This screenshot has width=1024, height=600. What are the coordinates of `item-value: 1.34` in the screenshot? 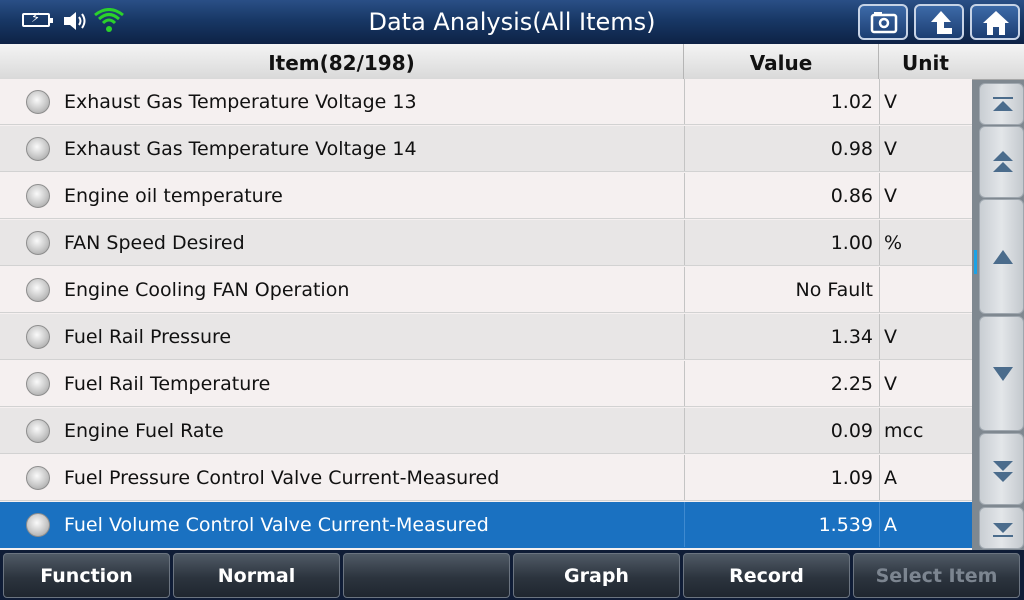 It's located at (781, 336).